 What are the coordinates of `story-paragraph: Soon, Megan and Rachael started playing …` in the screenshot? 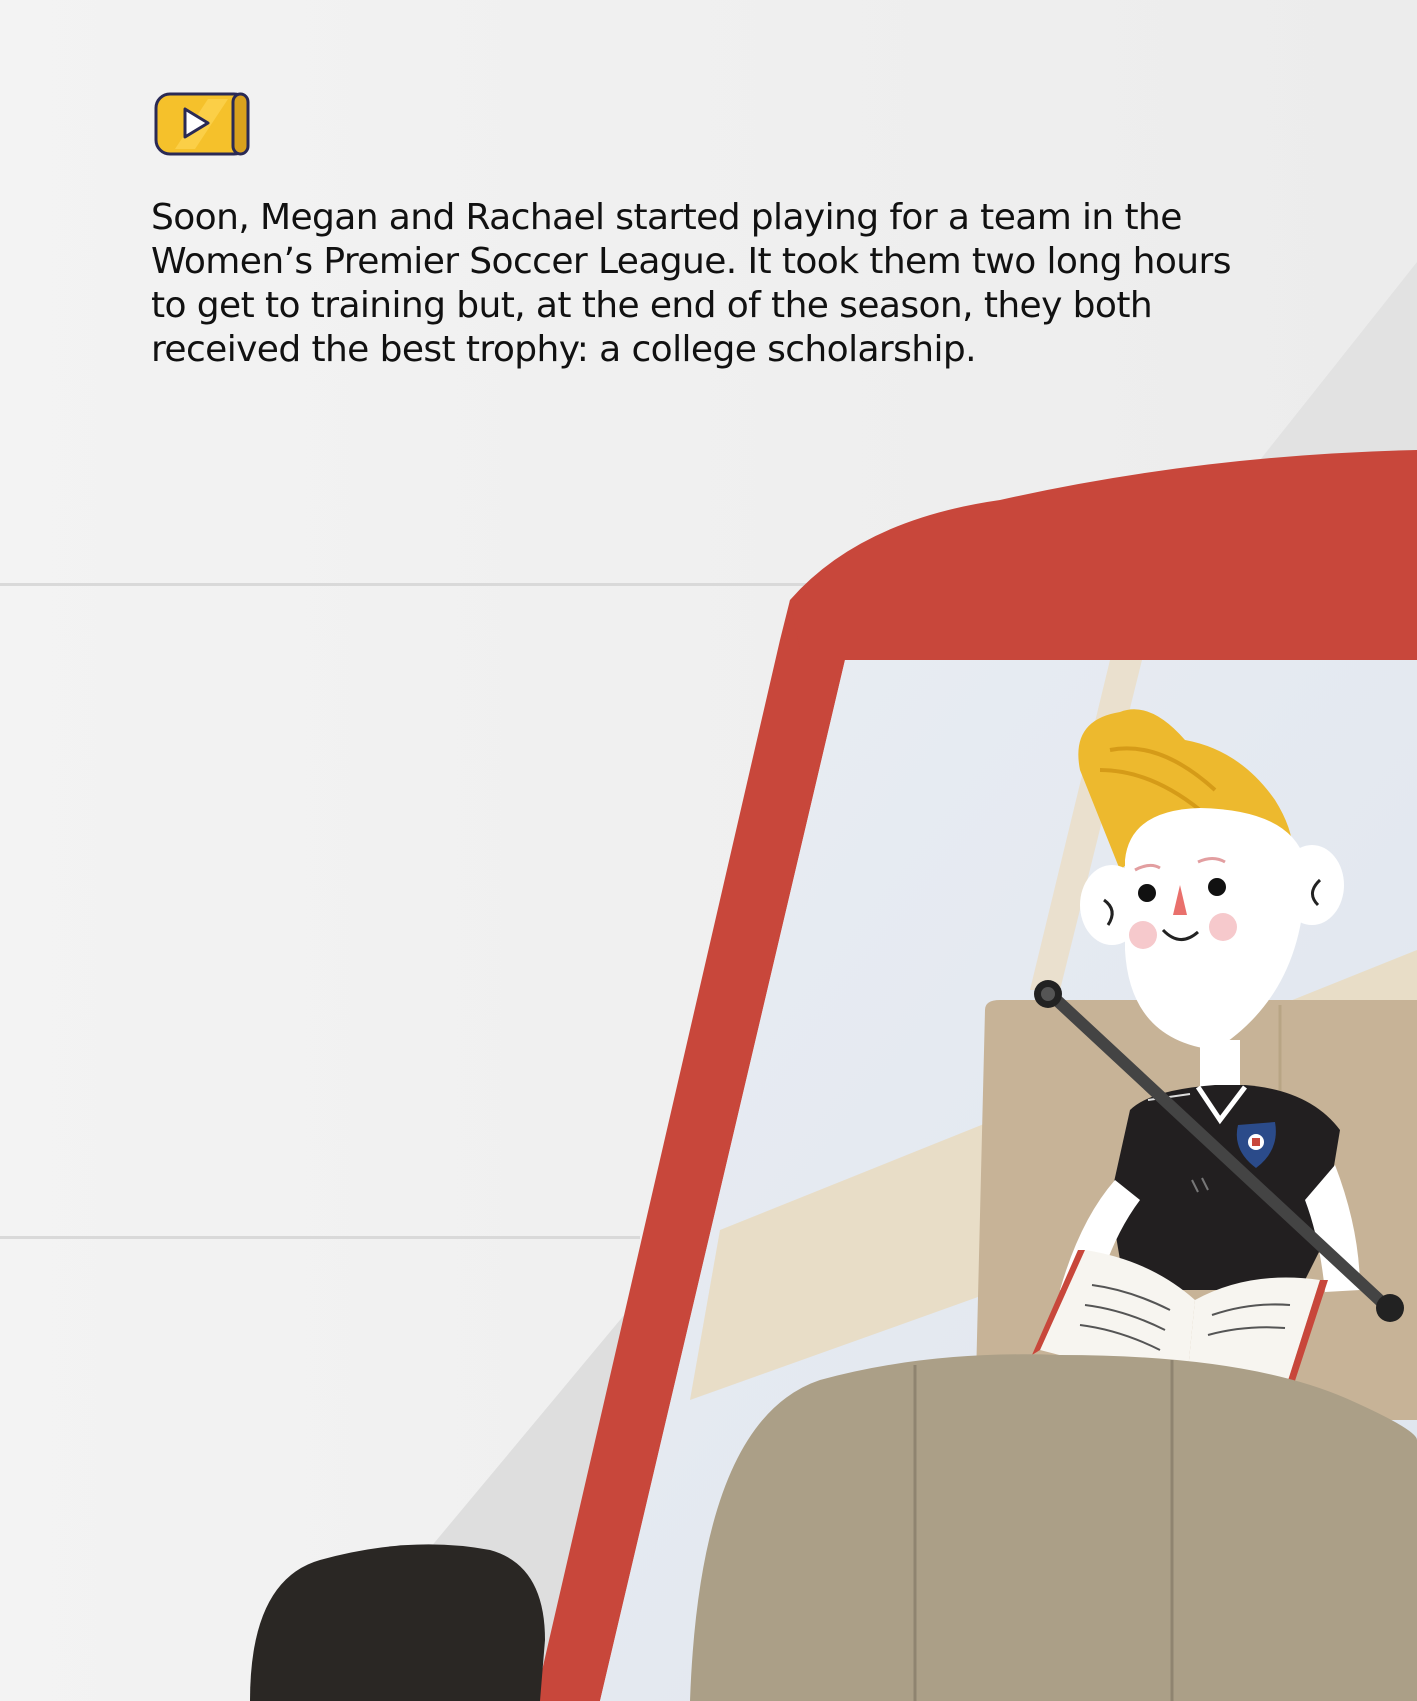 It's located at (691, 283).